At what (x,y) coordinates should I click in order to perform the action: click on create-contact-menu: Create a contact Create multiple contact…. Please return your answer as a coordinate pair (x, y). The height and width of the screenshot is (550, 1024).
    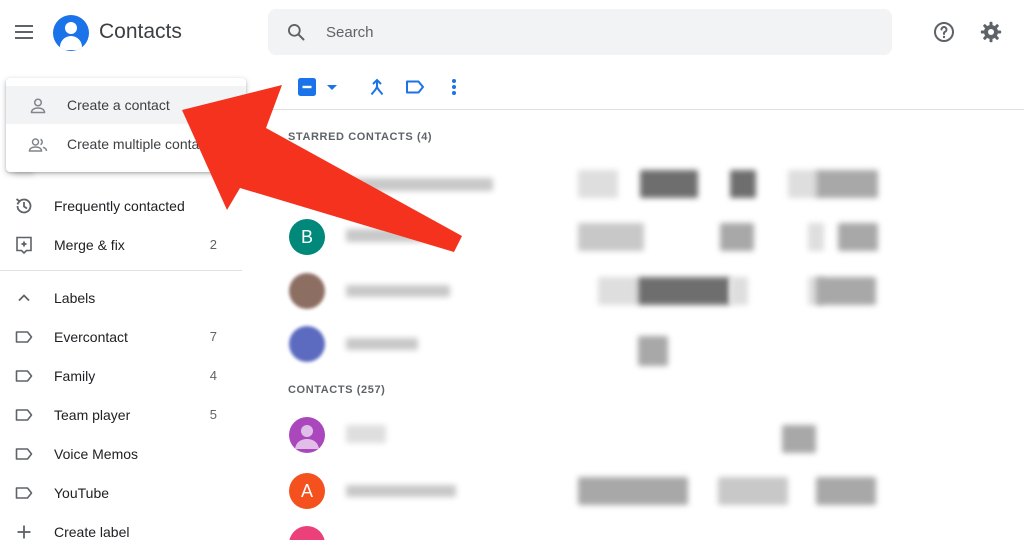
    Looking at the image, I should click on (126, 125).